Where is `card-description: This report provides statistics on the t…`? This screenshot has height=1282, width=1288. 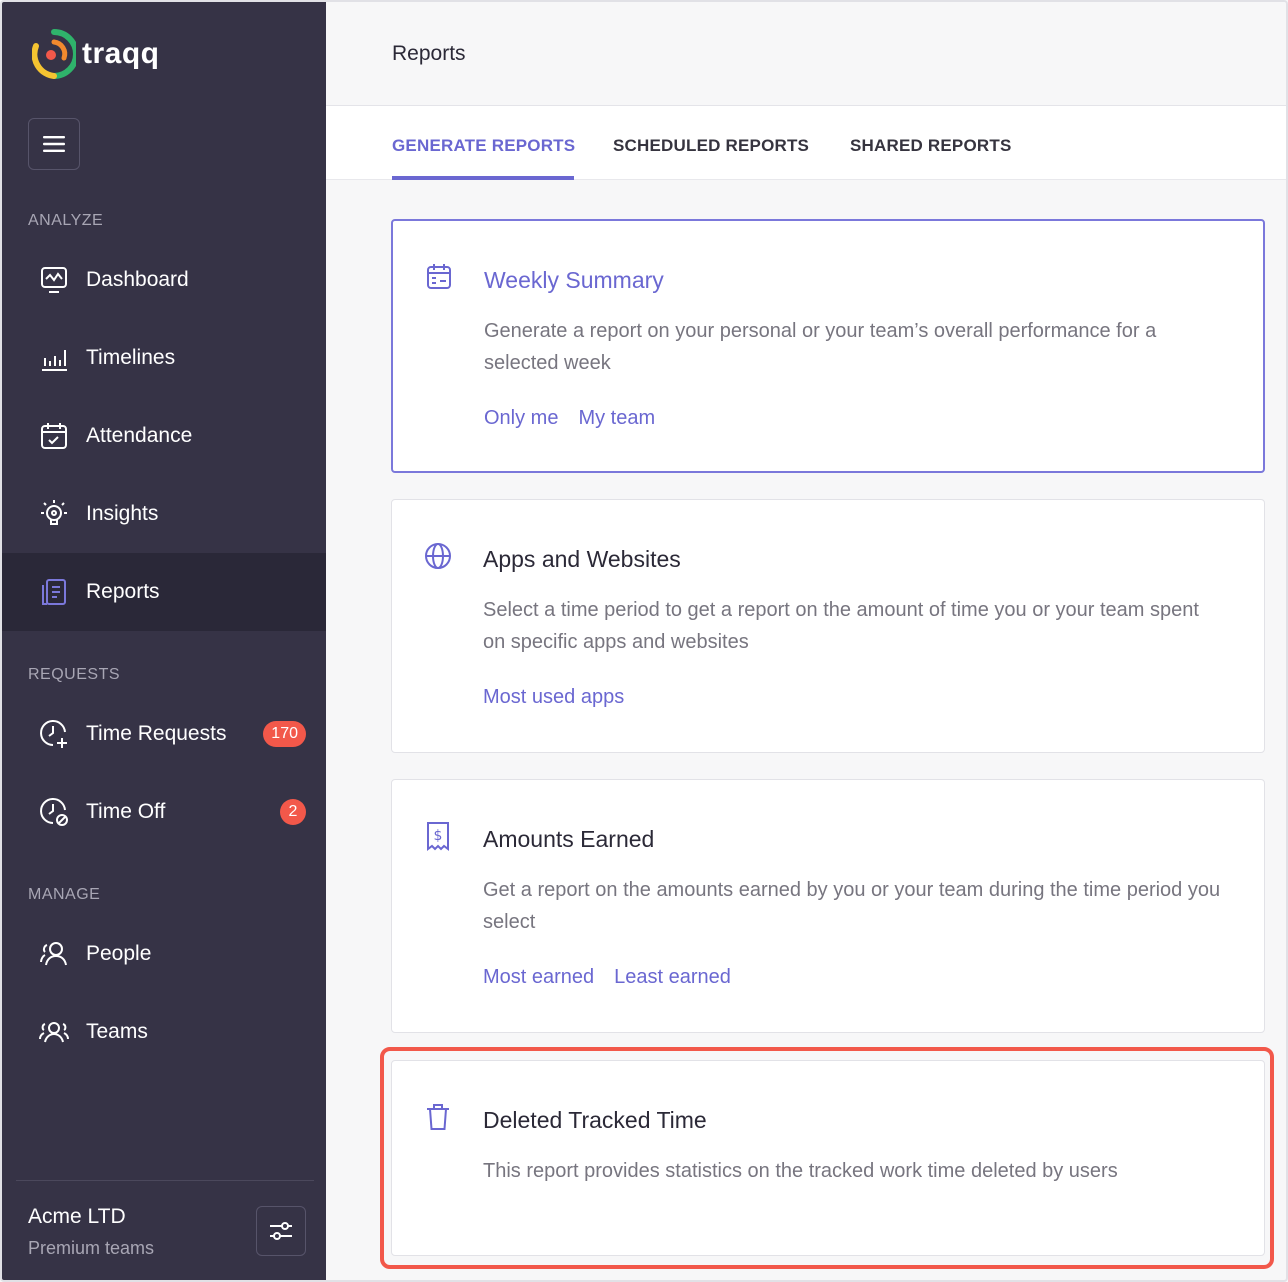 card-description: This report provides statistics on the t… is located at coordinates (800, 1171).